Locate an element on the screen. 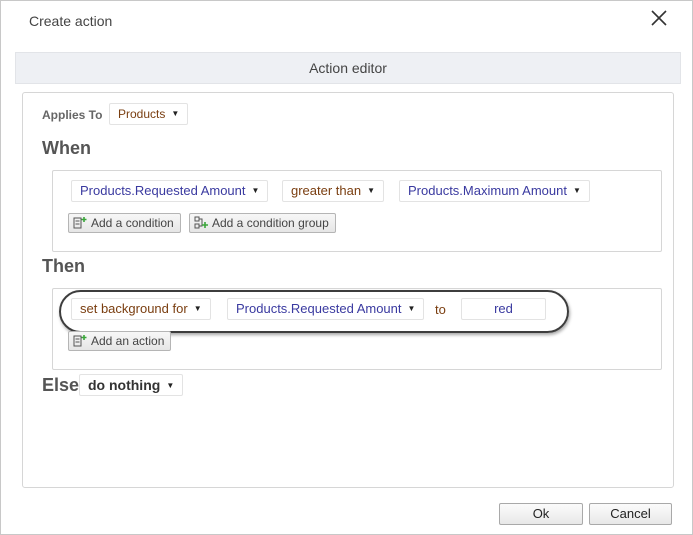 This screenshot has height=535, width=693. else-value: do nothing is located at coordinates (124, 385).